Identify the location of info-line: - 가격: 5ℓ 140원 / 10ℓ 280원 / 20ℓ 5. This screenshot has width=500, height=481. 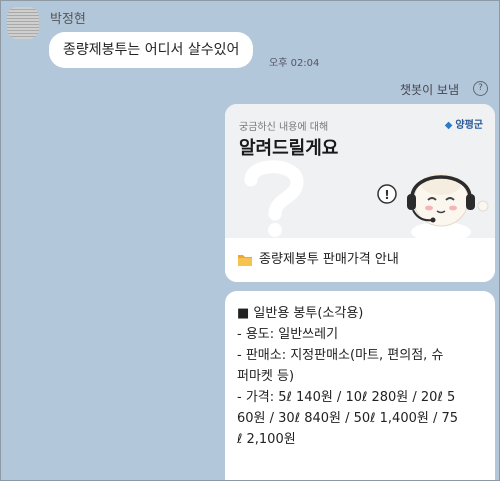
(346, 397).